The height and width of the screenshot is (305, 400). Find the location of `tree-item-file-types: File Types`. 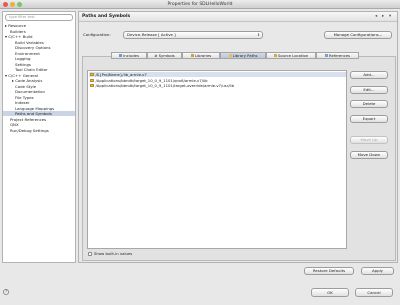

tree-item-file-types: File Types is located at coordinates (24, 97).